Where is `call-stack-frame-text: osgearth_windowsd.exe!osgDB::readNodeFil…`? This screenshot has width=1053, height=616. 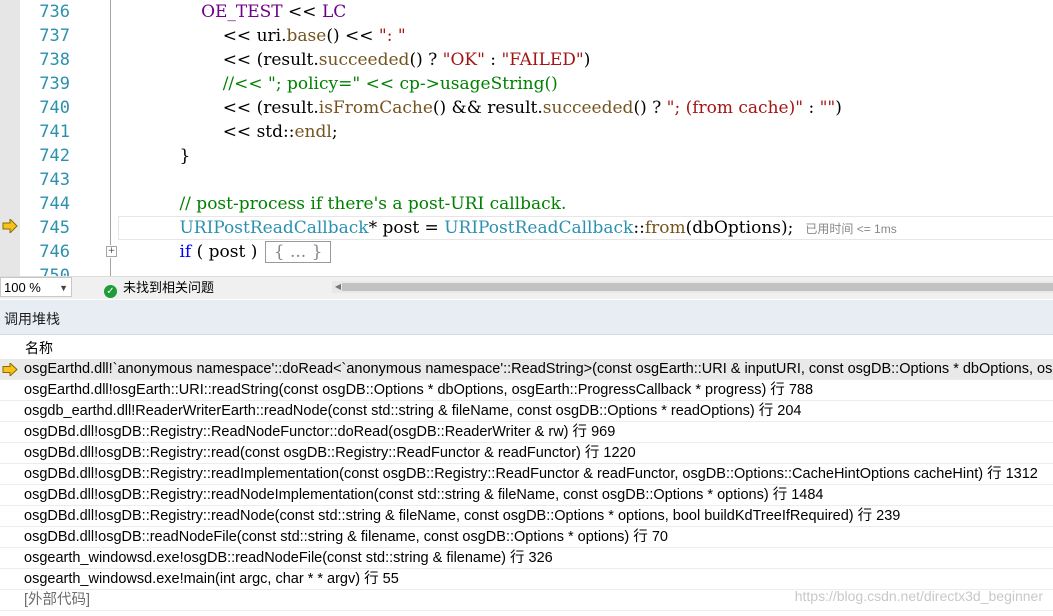 call-stack-frame-text: osgearth_windowsd.exe!osgDB::readNodeFil… is located at coordinates (288, 558).